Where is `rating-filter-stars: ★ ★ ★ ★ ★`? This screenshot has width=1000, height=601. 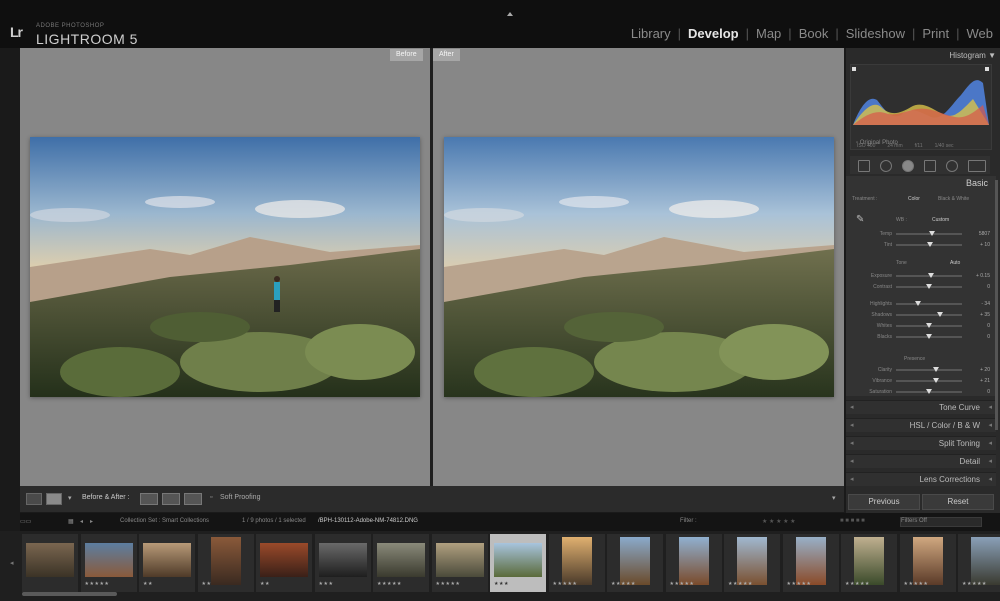 rating-filter-stars: ★ ★ ★ ★ ★ is located at coordinates (779, 521).